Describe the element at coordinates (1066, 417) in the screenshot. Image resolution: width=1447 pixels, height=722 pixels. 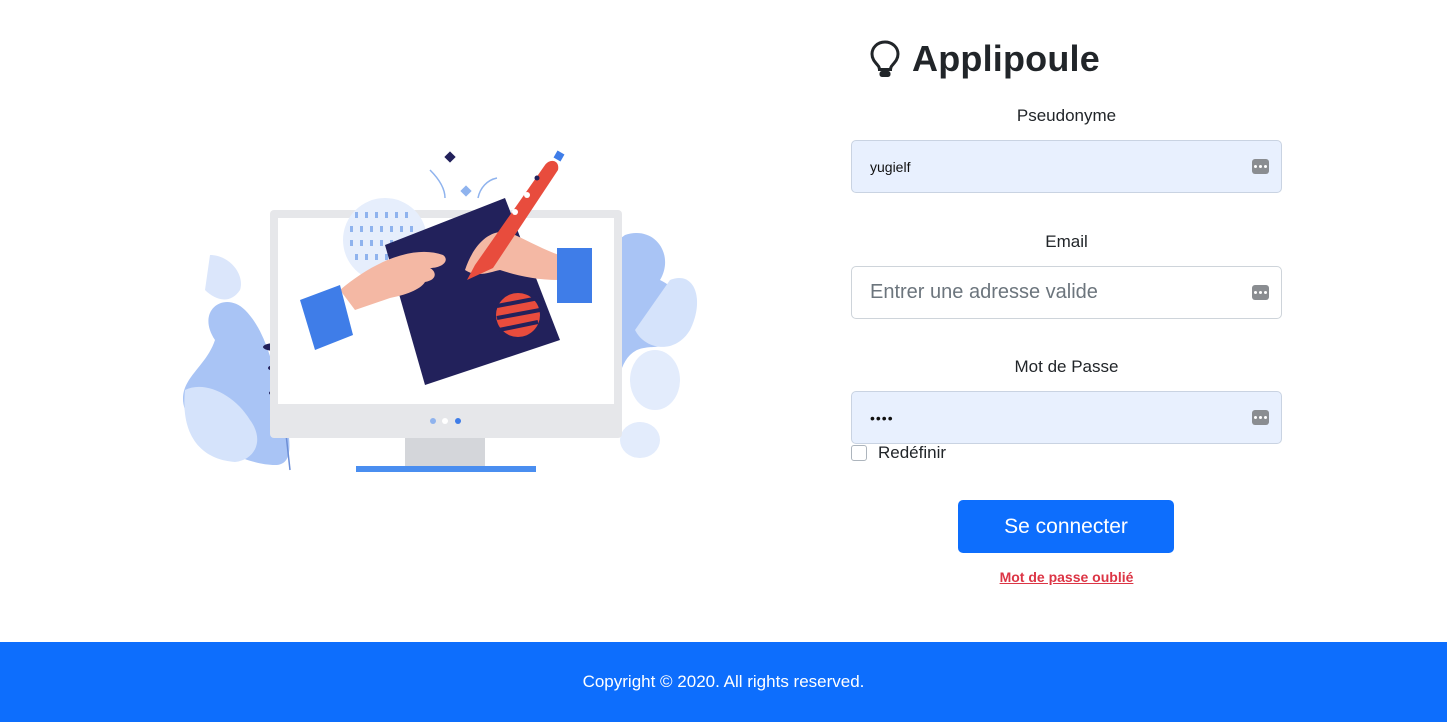
I see `password-field: ••••` at that location.